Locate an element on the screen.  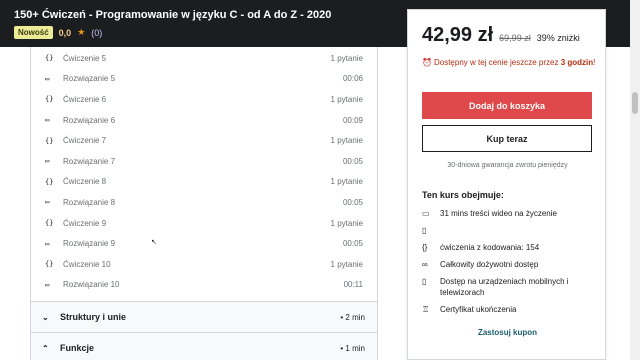
page-scrollbar is located at coordinates (635, 180).